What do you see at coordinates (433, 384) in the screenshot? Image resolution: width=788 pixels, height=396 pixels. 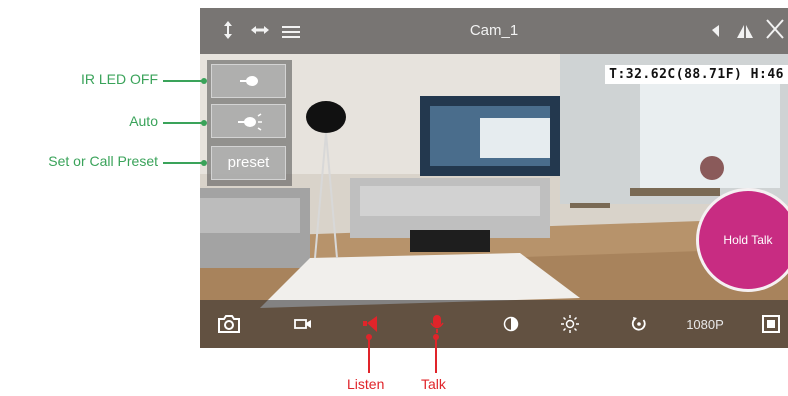 I see `callout-talk: Talk` at bounding box center [433, 384].